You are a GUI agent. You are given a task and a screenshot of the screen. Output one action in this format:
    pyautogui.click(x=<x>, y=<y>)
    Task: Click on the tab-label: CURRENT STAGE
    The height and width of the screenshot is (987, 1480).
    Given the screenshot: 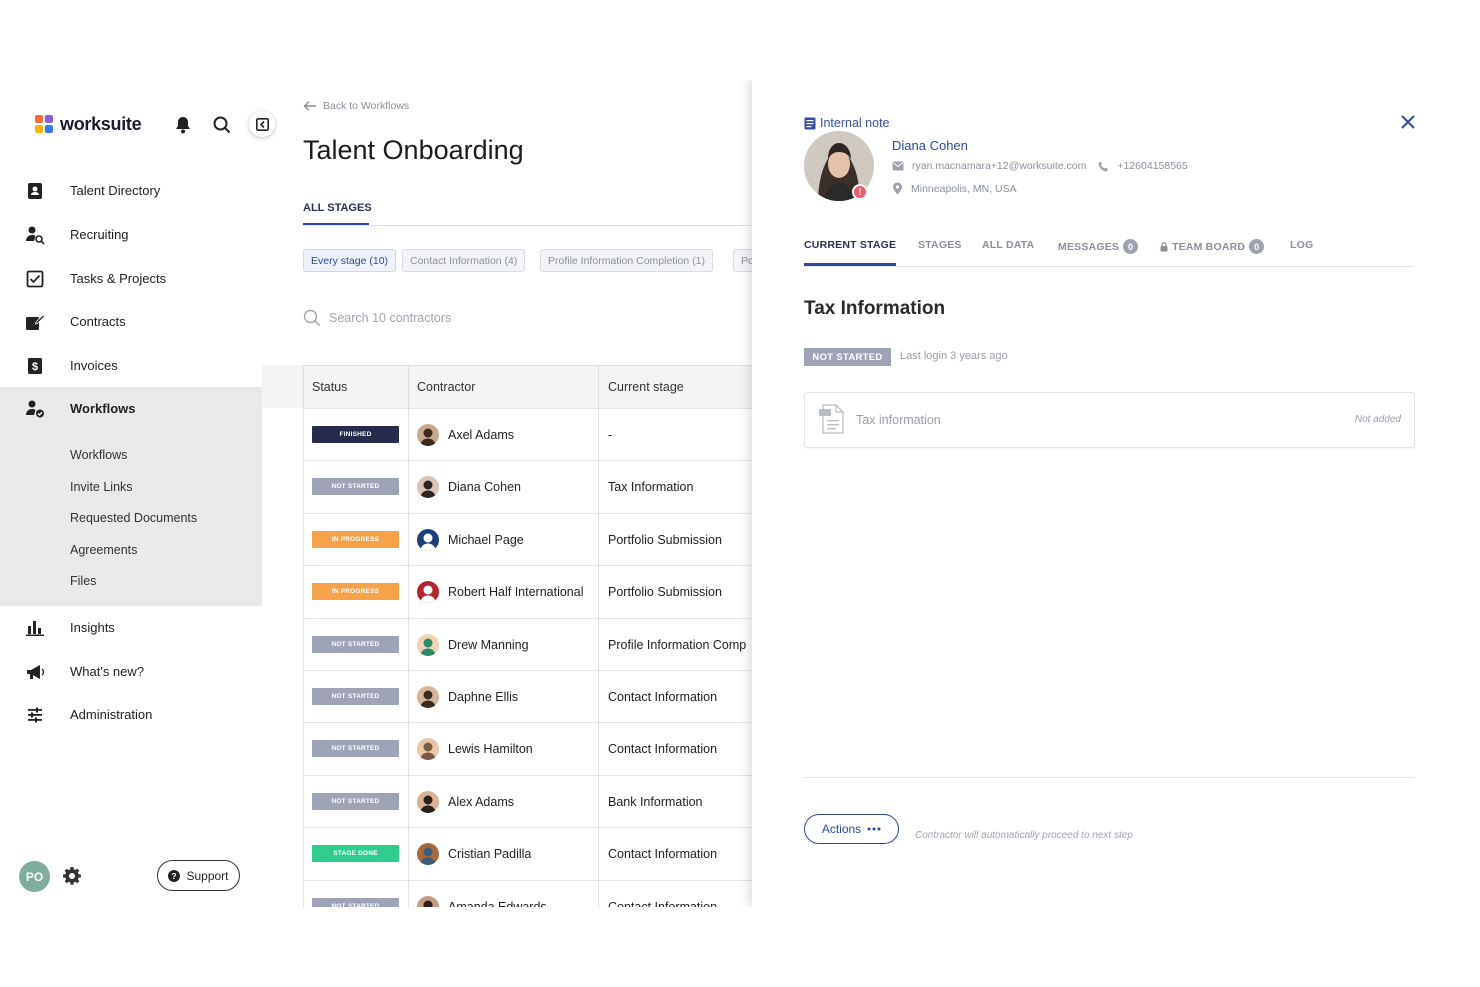 What is the action you would take?
    pyautogui.click(x=850, y=245)
    